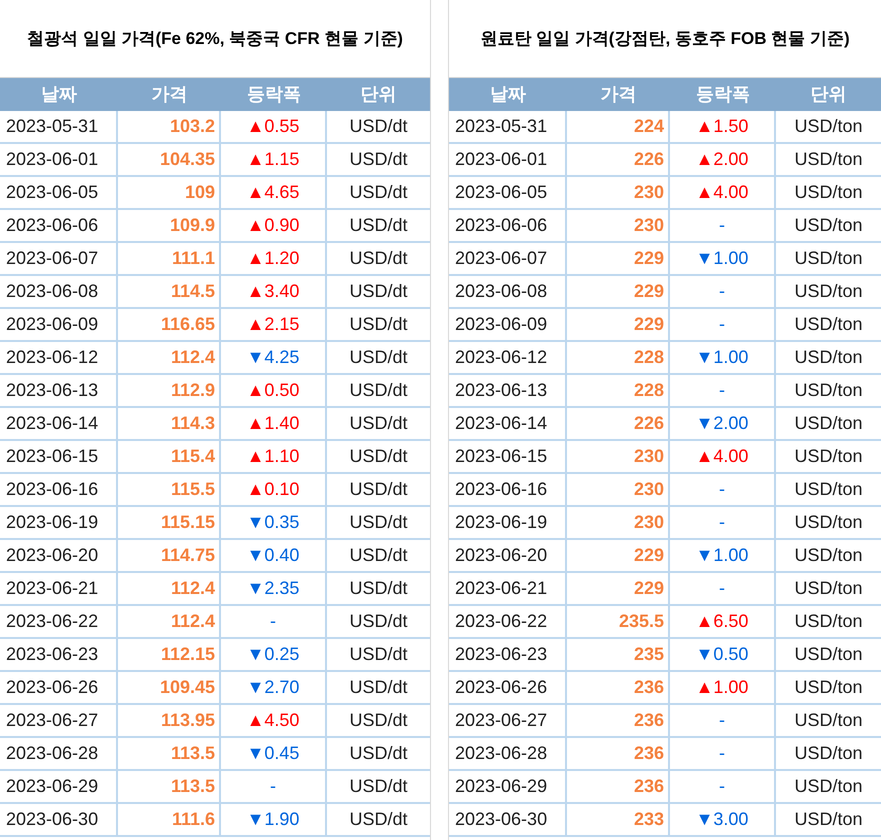 The image size is (881, 840). I want to click on table-cell: 2023-06-23, so click(508, 654).